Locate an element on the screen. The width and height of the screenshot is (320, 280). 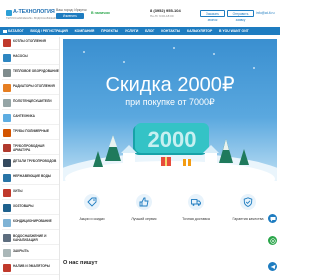
sidebar-category-item: КОНДИЦИОНИРОВАНИЕ is located at coordinates (30, 223).